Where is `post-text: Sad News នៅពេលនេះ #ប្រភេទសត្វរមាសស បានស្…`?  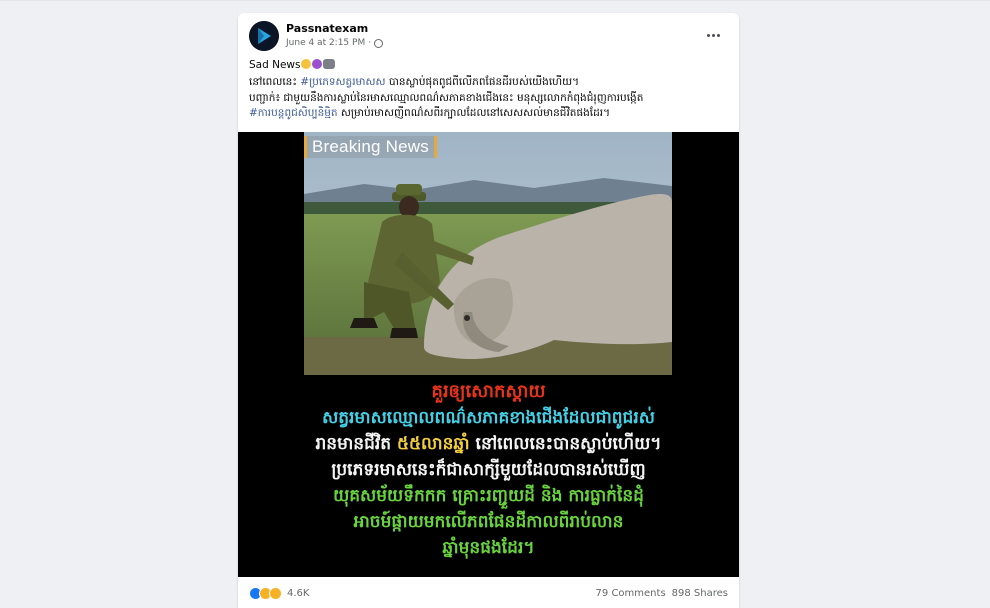
post-text: Sad News នៅពេលនេះ #ប្រភេទសត្វរមាសស បានស្… is located at coordinates (491, 90).